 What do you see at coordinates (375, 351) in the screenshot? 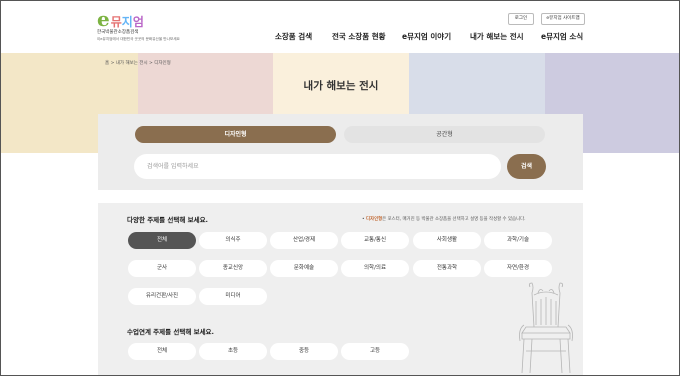
I see `grade-chip-high: 고등` at bounding box center [375, 351].